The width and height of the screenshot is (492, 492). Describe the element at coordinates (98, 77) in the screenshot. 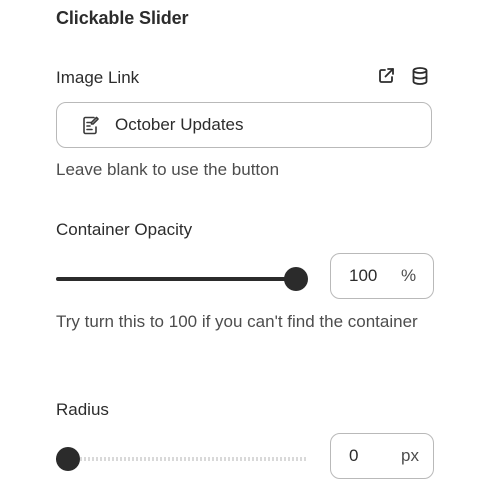

I see `image-link-label: Image Link` at that location.